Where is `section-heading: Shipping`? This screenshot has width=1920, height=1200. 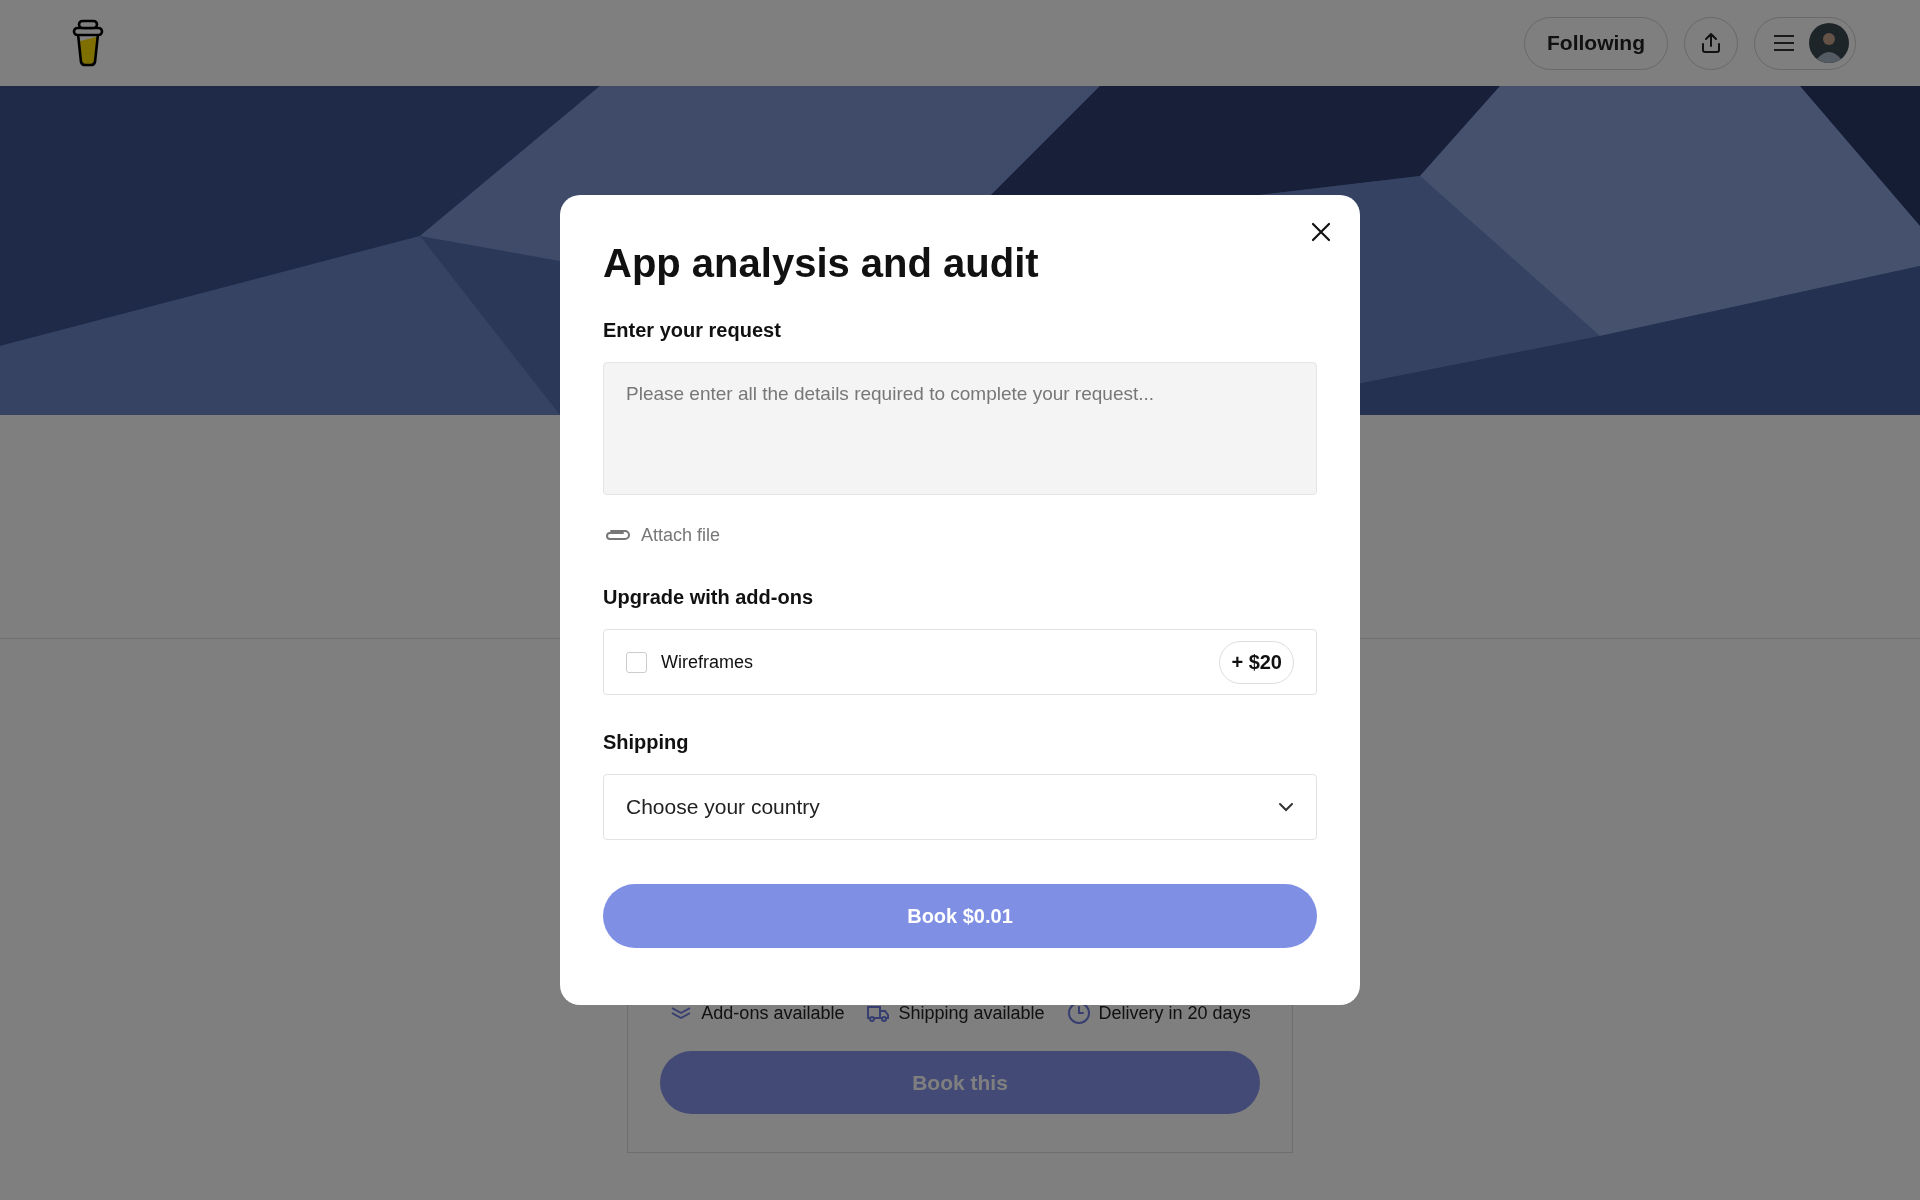
section-heading: Shipping is located at coordinates (646, 742).